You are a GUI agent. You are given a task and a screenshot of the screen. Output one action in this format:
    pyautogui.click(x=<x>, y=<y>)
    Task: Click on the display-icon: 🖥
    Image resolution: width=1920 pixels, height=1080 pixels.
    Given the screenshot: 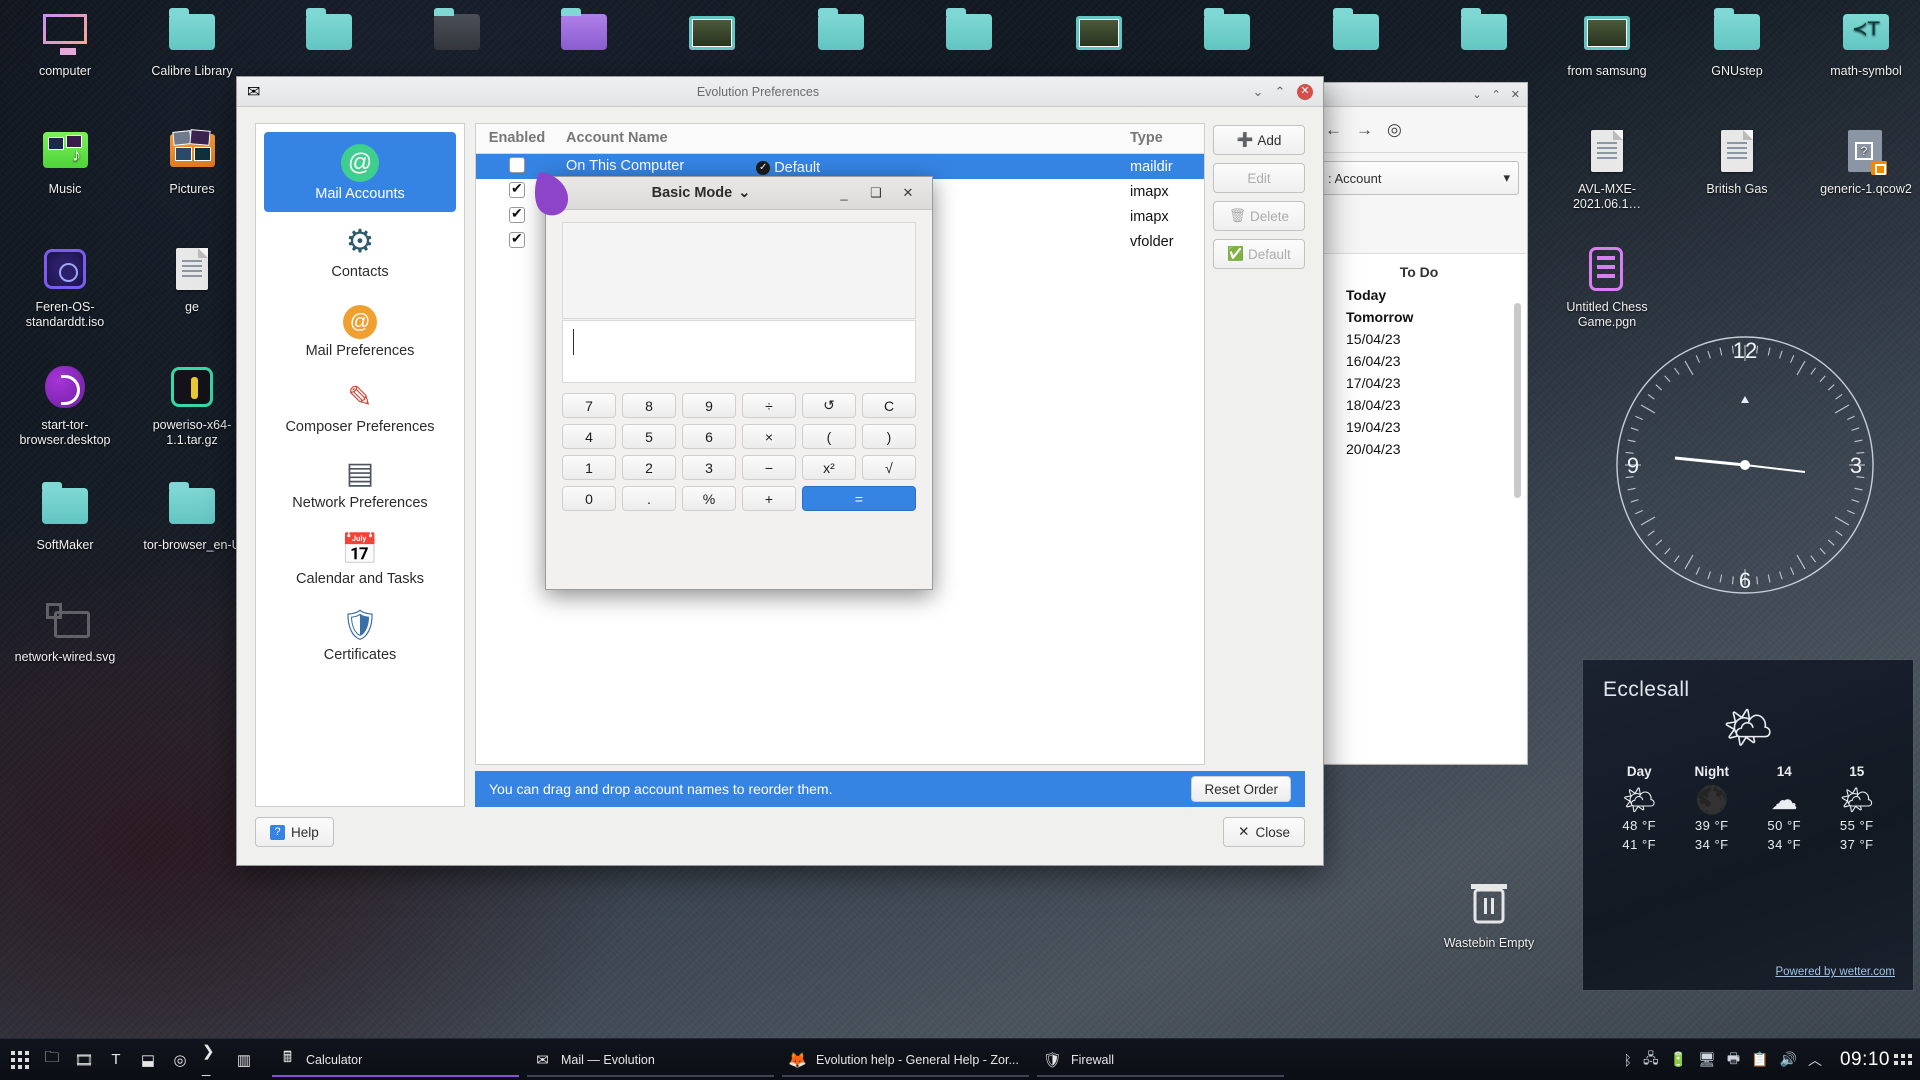 What is the action you would take?
    pyautogui.click(x=1707, y=1059)
    